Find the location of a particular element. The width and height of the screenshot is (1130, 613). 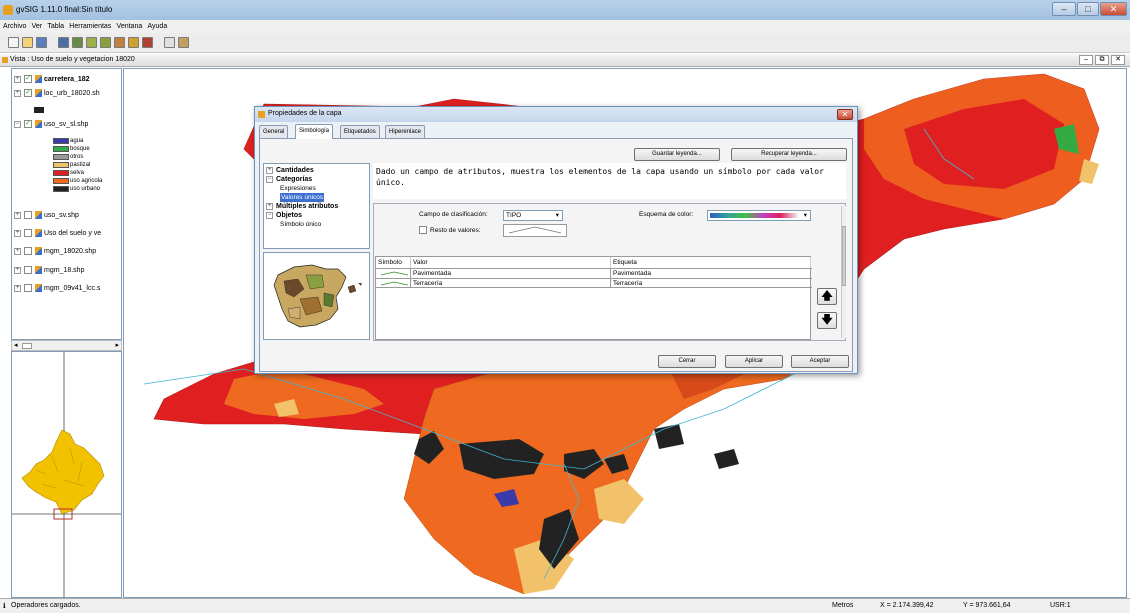

field-select: TIPO ▾ is located at coordinates (533, 215).